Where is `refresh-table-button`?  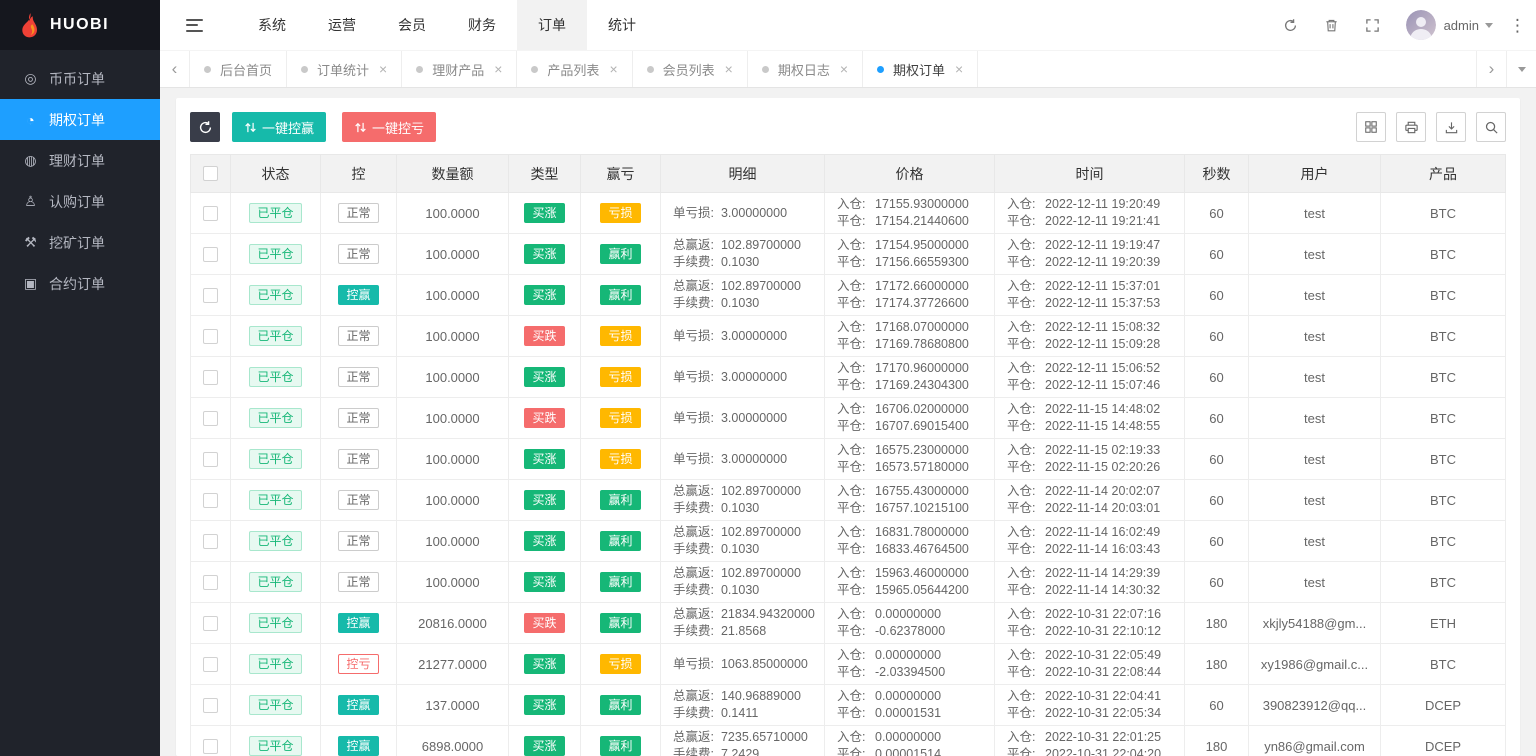 refresh-table-button is located at coordinates (205, 127).